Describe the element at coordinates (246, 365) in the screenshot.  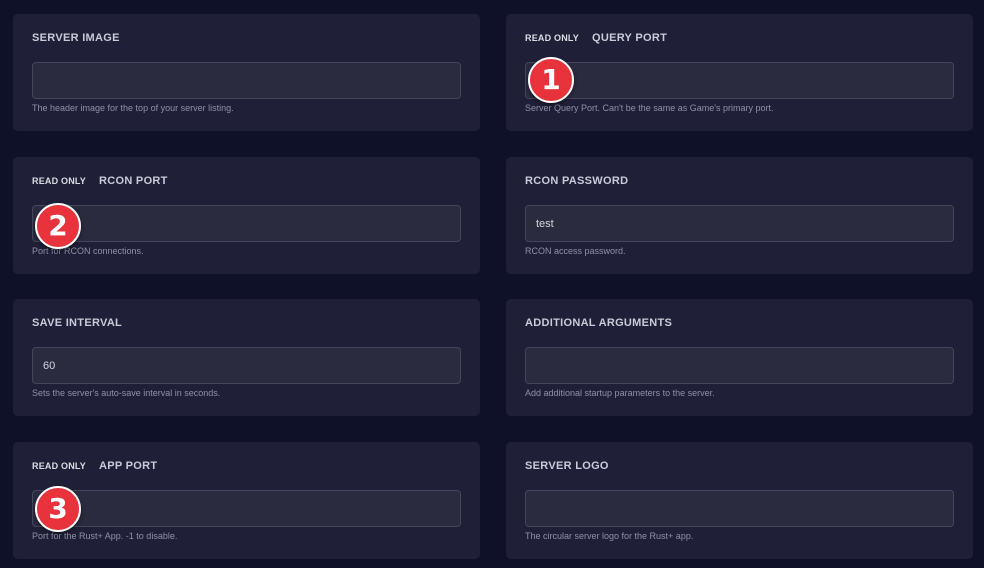
I see `save-interval-input: 60` at that location.